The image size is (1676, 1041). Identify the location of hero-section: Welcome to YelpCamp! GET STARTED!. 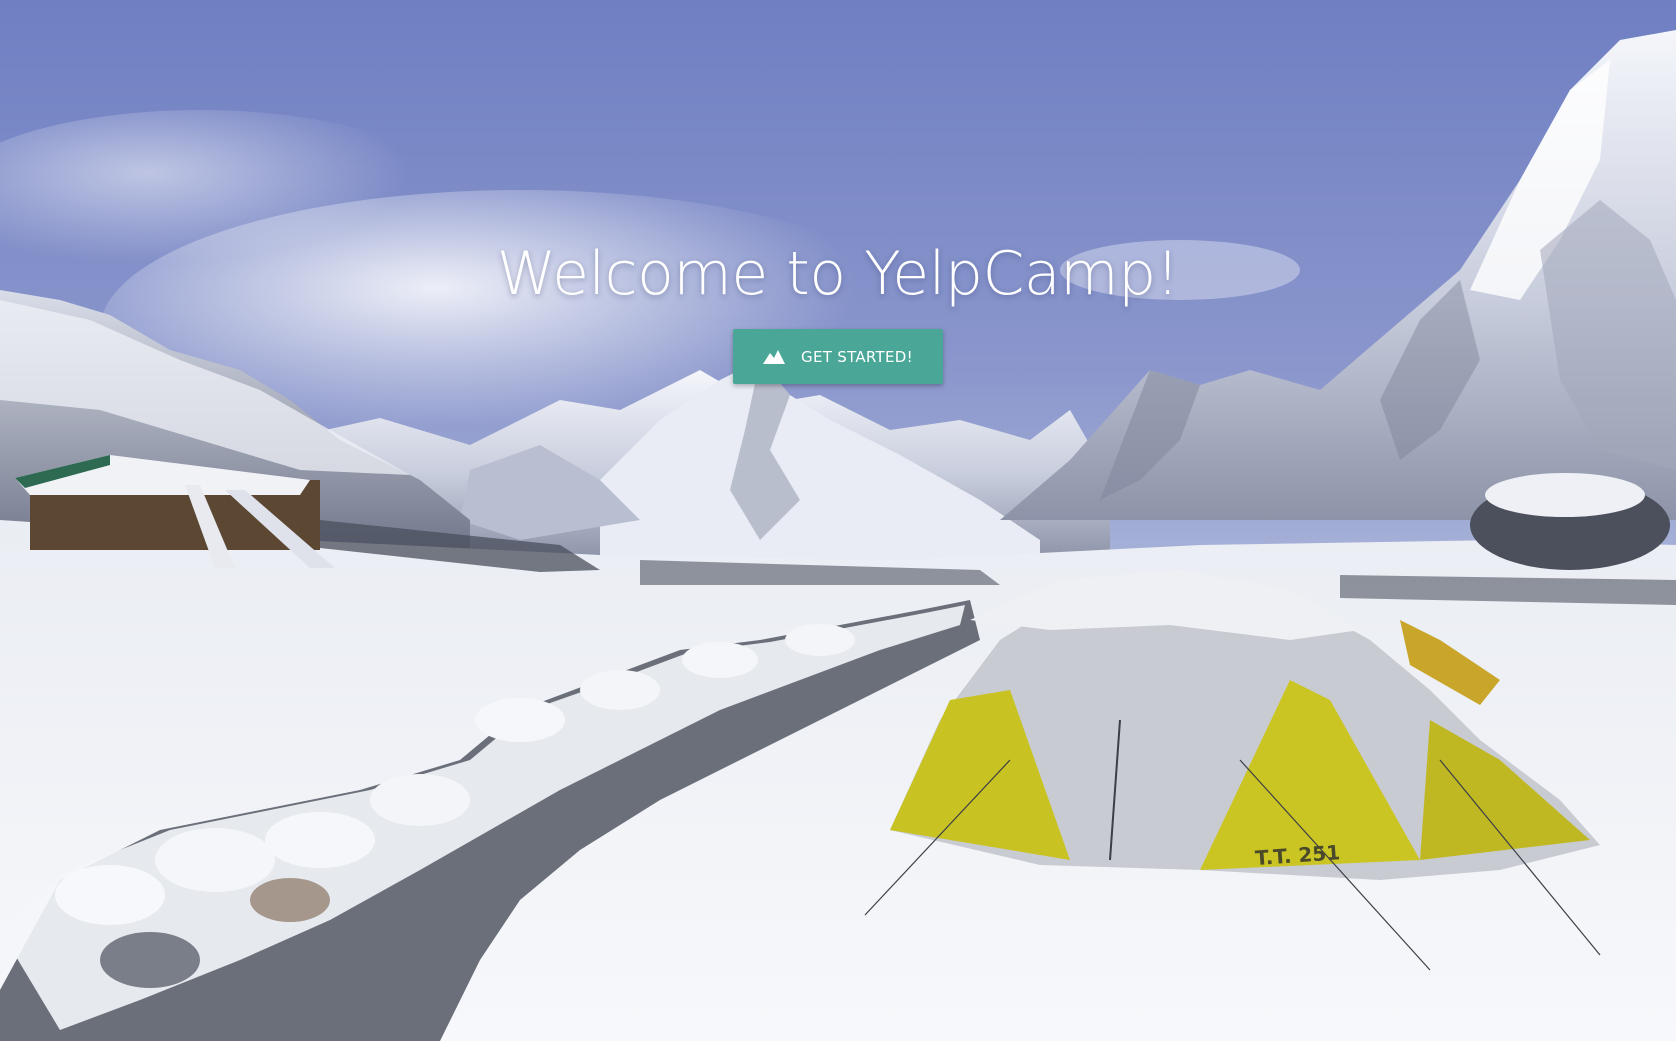
(838, 312).